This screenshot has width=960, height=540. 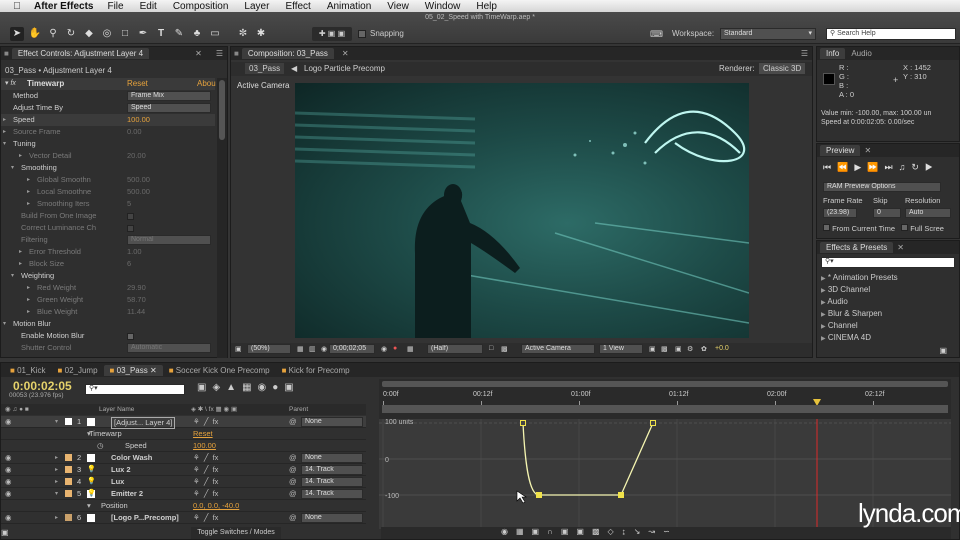 What do you see at coordinates (183, 482) in the screenshot?
I see `table-row: ◉ ▸ 4 💡 Lux ⚘ ╱ fx @14. Track` at bounding box center [183, 482].